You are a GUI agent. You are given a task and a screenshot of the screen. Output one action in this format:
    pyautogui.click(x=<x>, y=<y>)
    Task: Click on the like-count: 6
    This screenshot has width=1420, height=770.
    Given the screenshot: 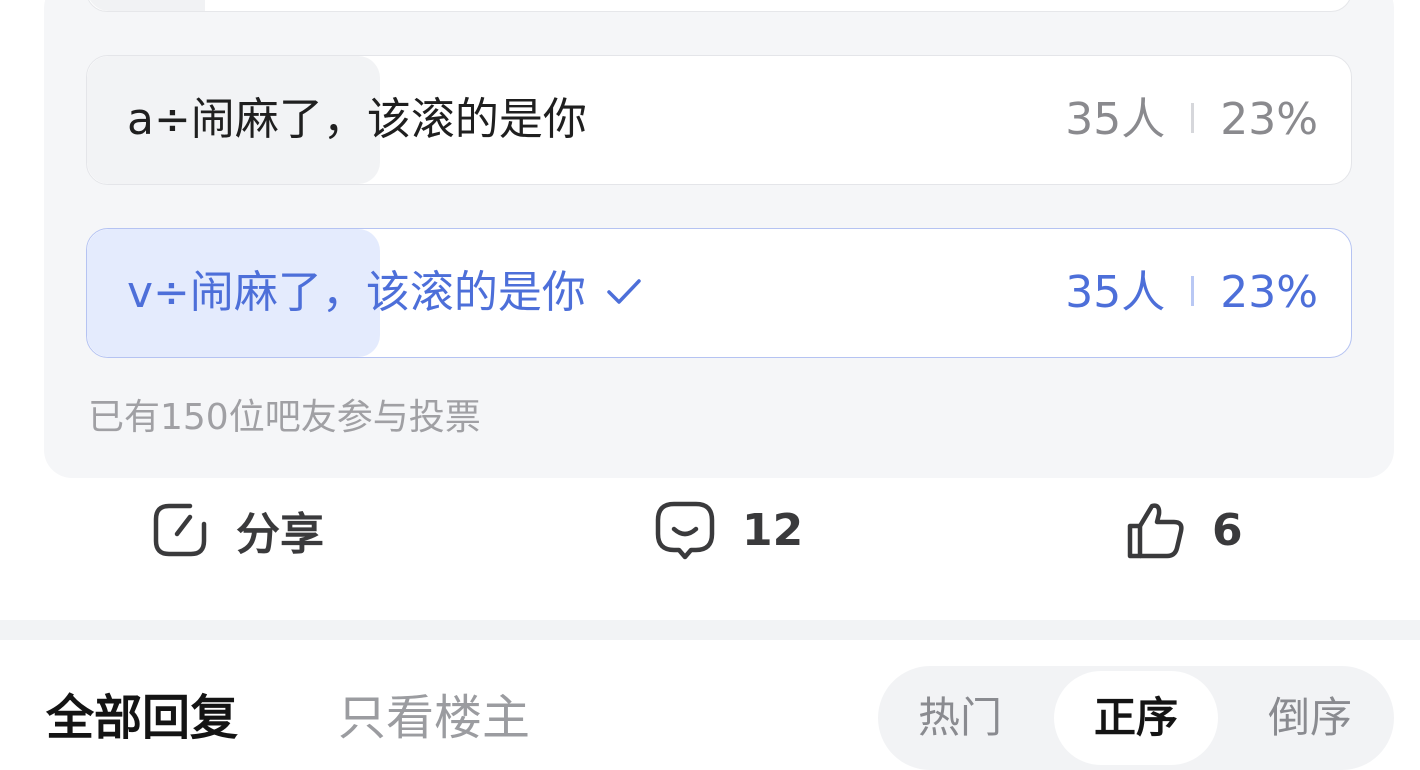 What is the action you would take?
    pyautogui.click(x=1227, y=530)
    